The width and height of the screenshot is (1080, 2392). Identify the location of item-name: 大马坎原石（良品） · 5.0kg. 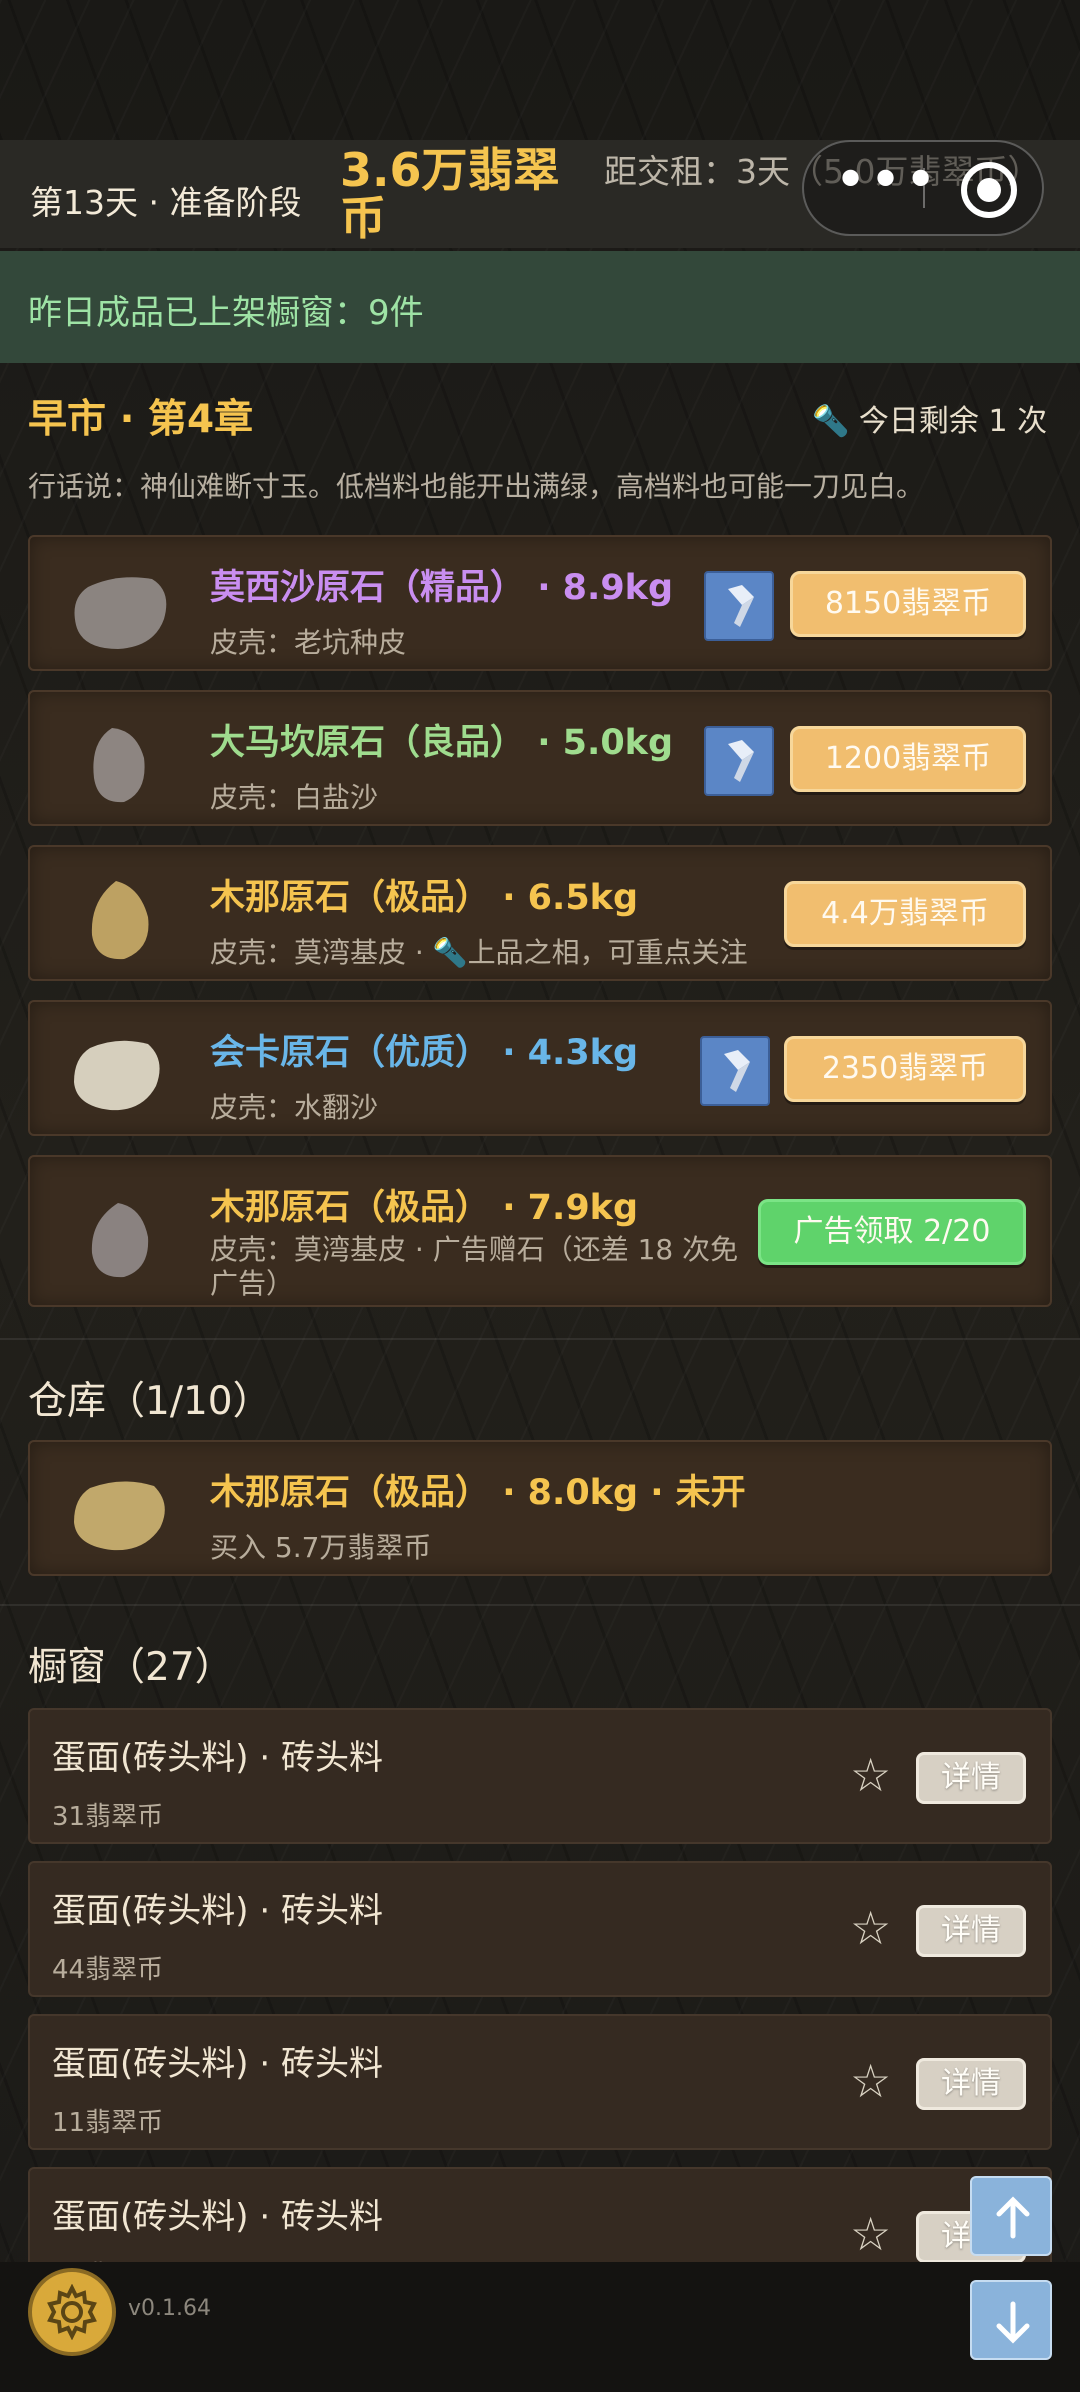
(442, 743).